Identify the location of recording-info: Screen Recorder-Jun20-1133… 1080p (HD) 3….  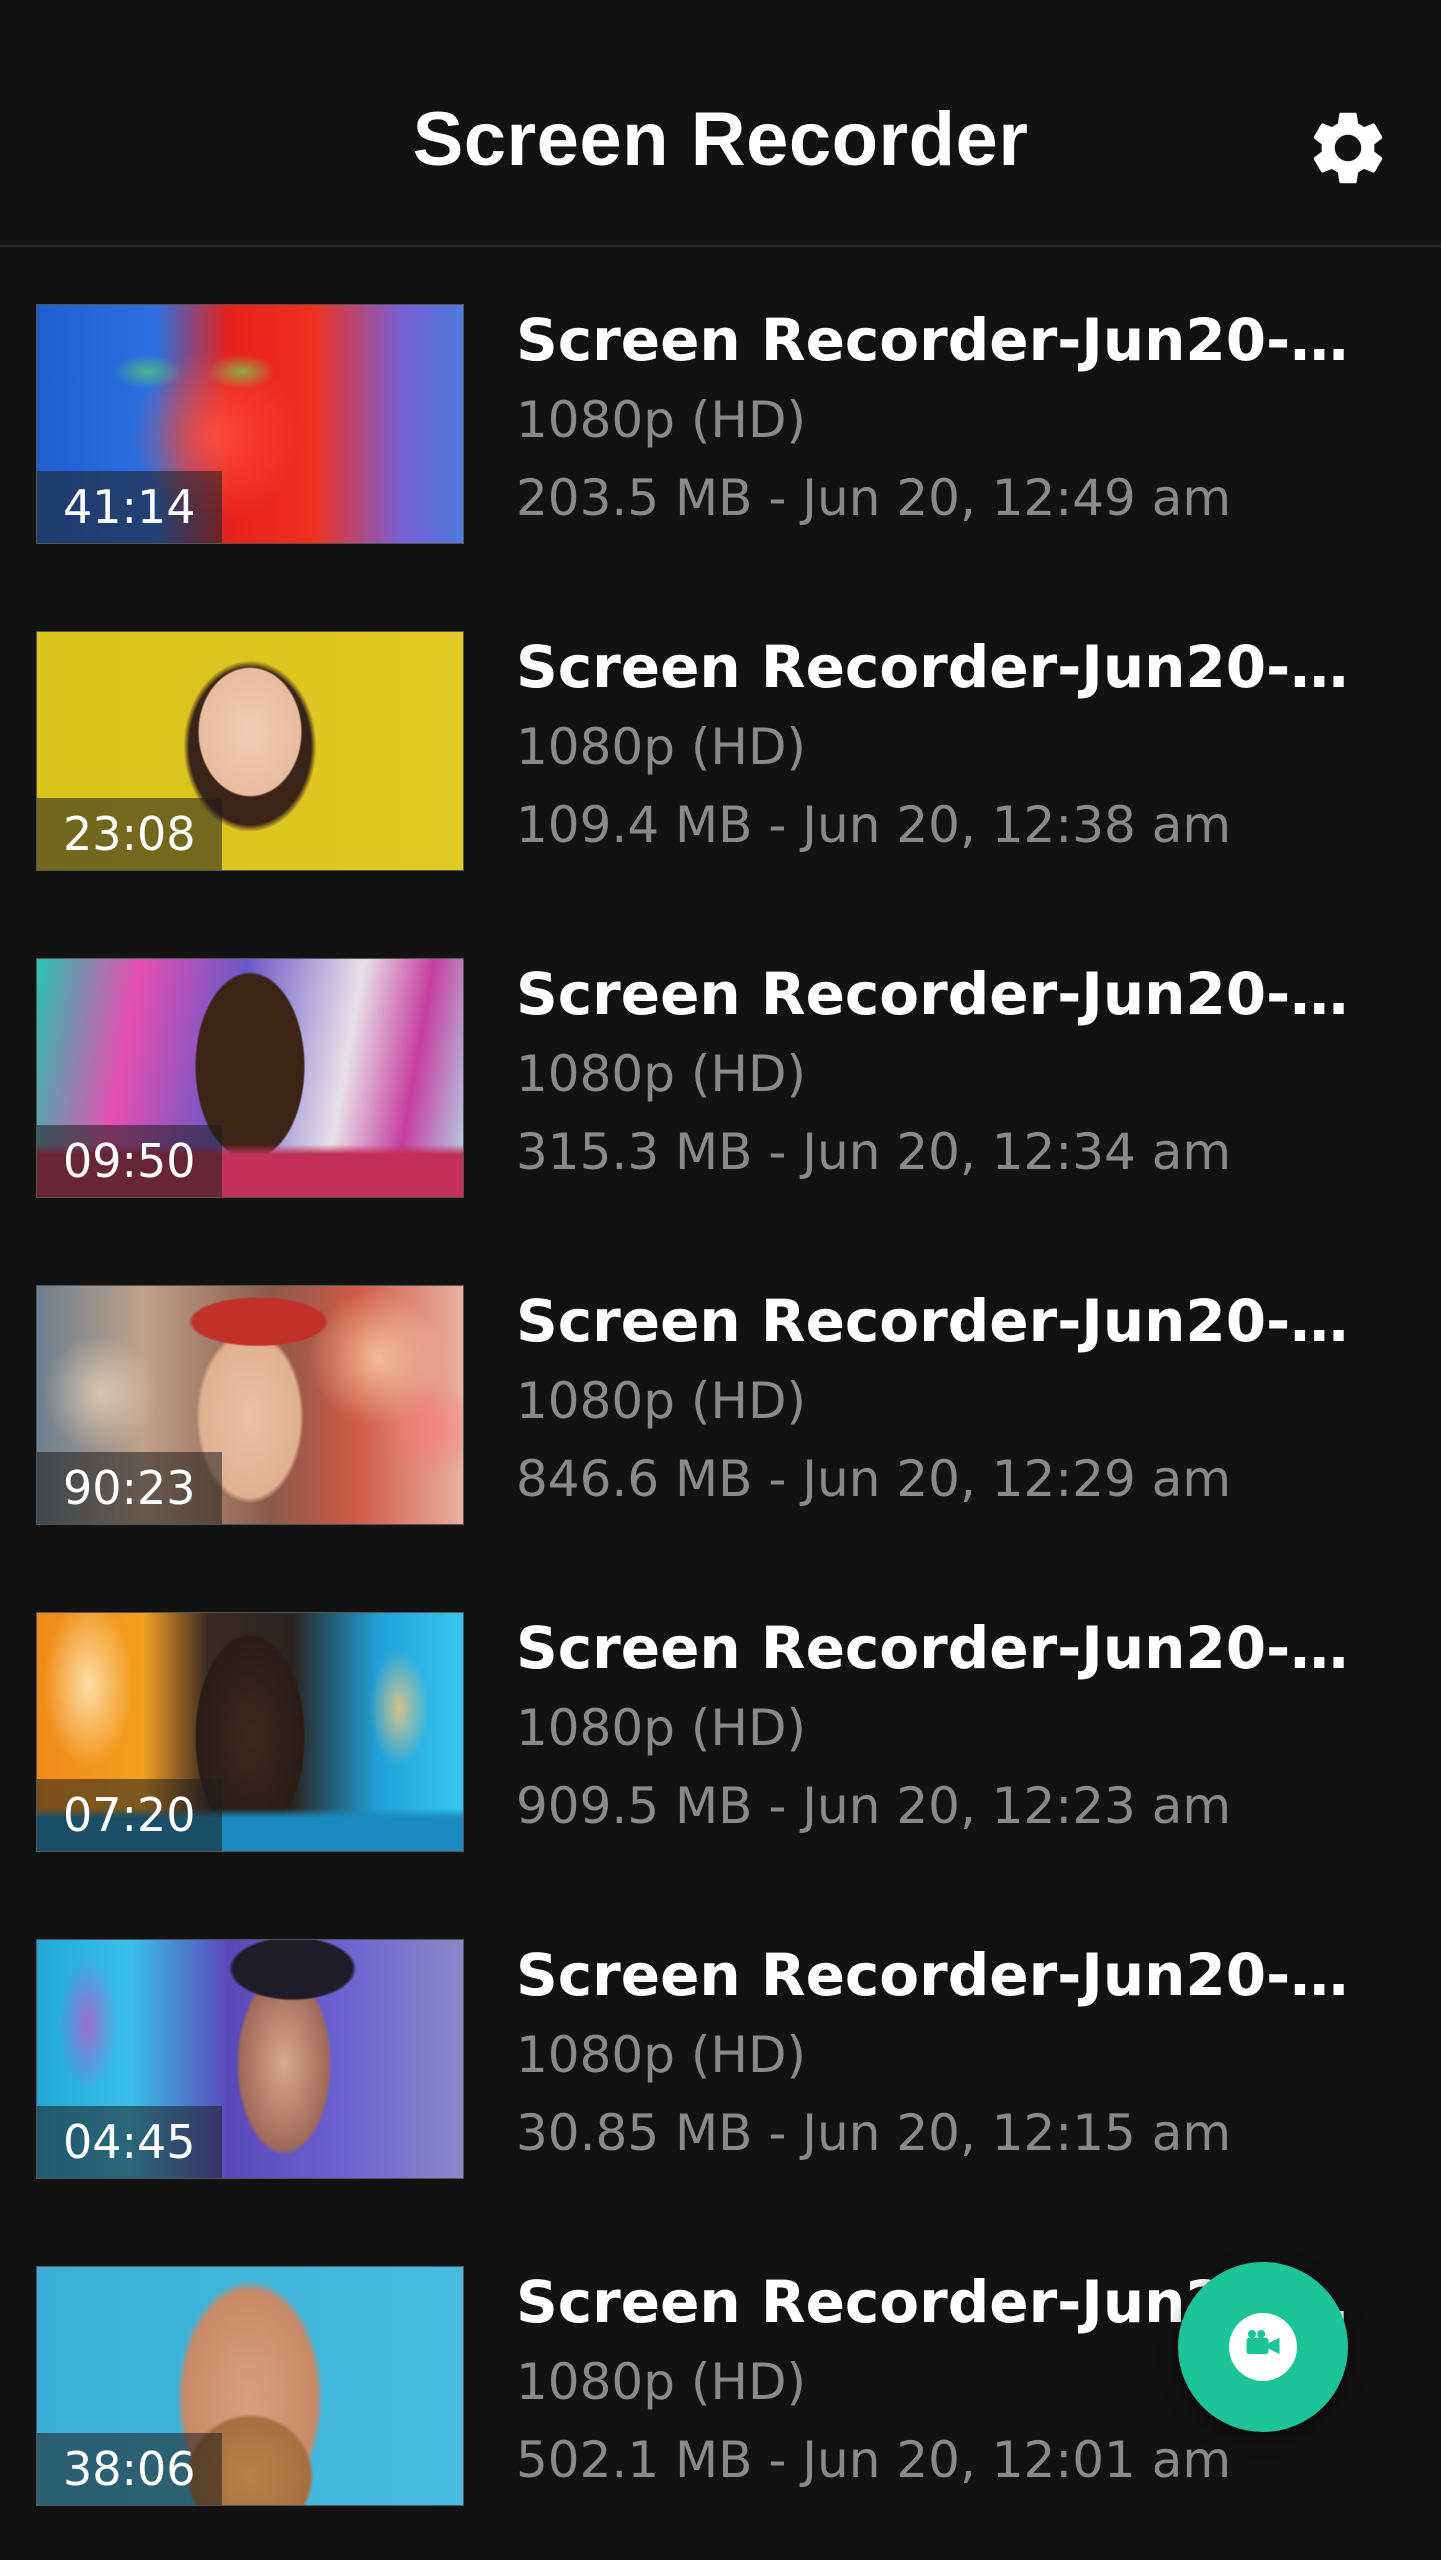
(951, 1072).